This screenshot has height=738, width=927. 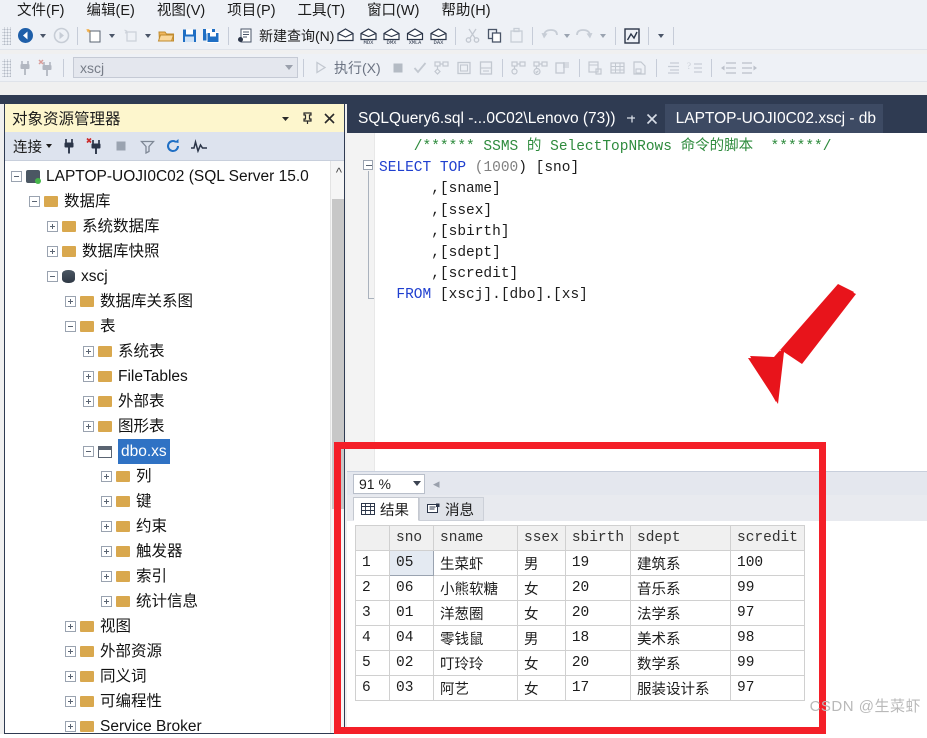 I want to click on new-query-label: 新建查询(N), so click(x=296, y=36).